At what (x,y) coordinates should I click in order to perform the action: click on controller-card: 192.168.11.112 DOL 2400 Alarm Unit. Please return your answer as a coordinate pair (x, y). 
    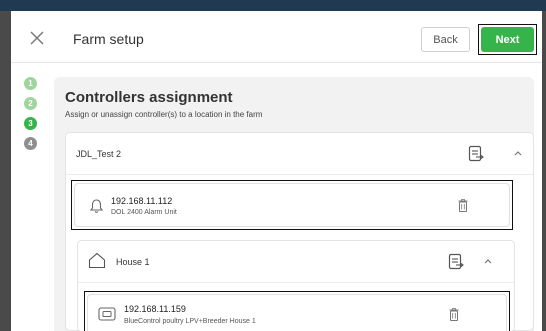
    Looking at the image, I should click on (292, 205).